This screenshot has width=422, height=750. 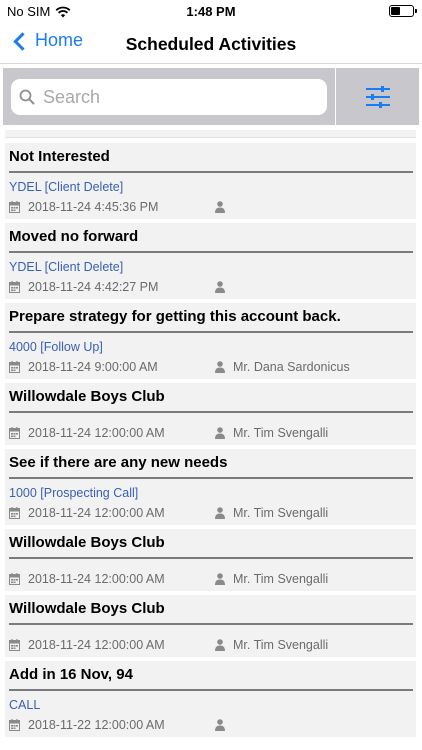 I want to click on activity-type: 1000 [Prospecting Call], so click(x=74, y=493).